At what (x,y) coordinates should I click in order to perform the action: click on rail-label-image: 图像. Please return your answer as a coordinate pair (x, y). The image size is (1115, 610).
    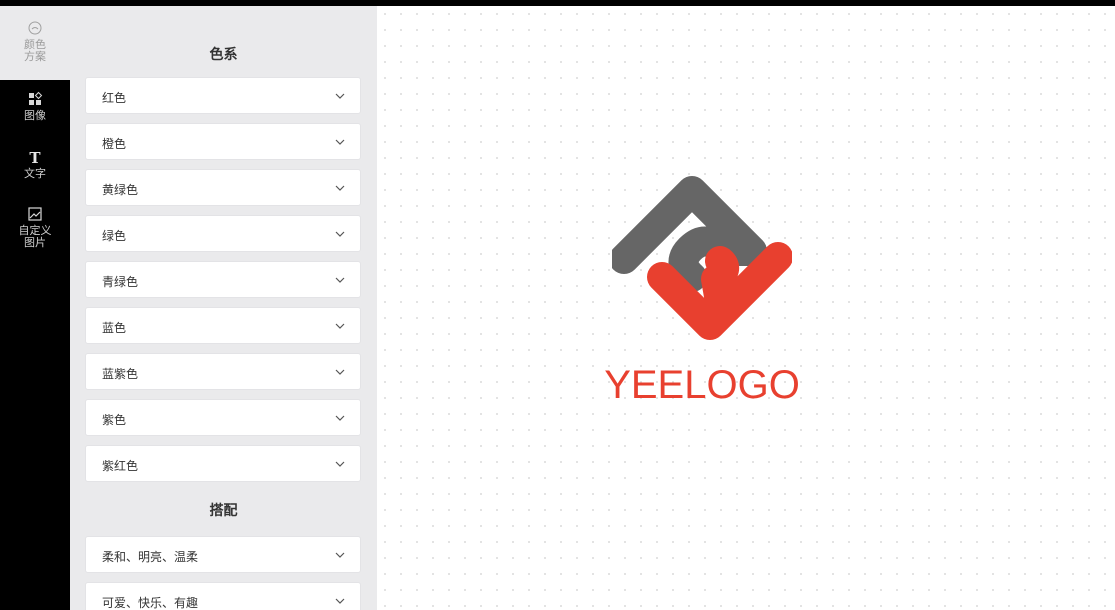
    Looking at the image, I should click on (35, 115).